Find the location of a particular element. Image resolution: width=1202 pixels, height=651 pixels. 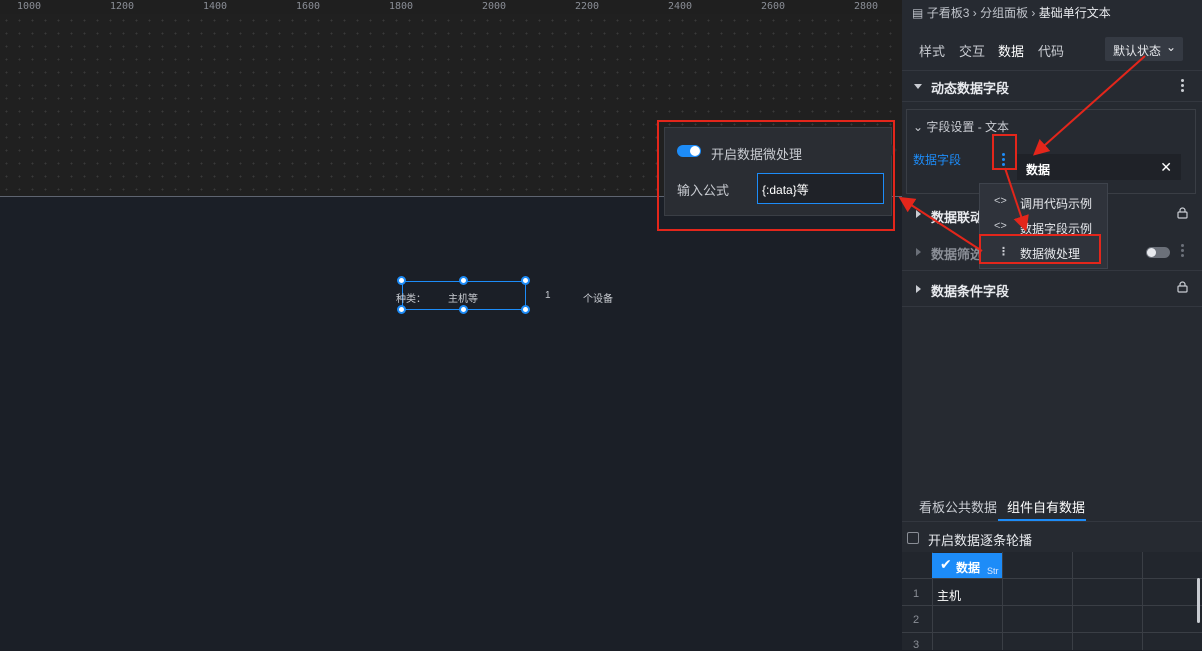

tab-board-data: 看板公共数据 is located at coordinates (958, 506).